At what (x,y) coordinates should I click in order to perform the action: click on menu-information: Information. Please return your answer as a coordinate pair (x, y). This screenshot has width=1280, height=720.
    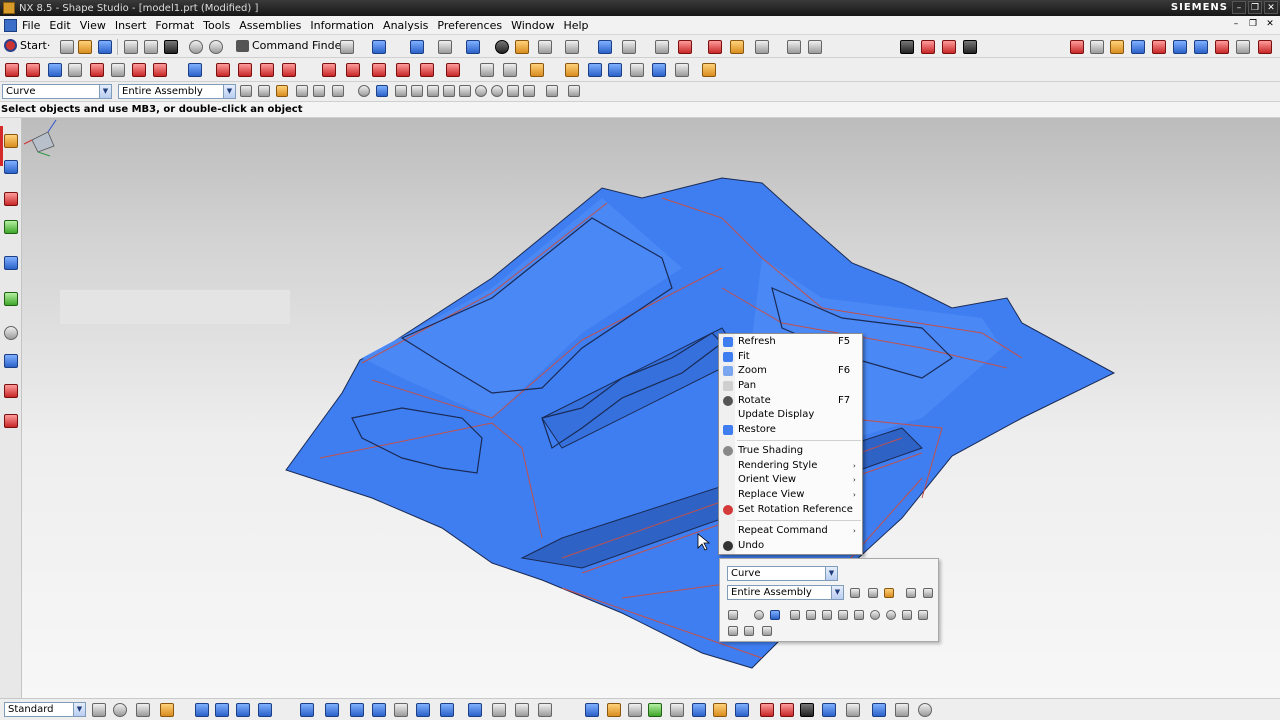
    Looking at the image, I should click on (342, 25).